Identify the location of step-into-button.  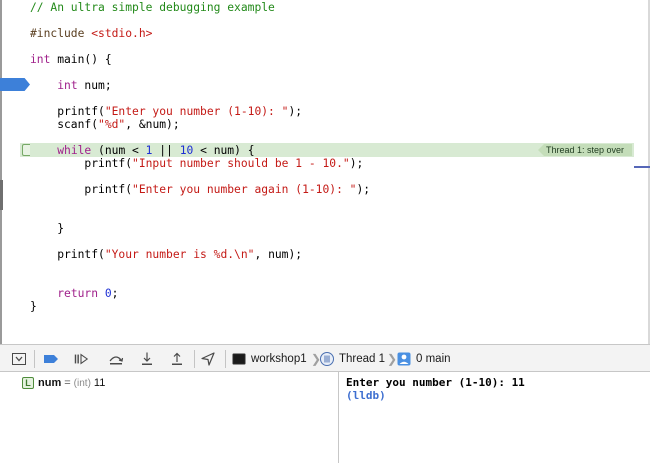
(147, 359).